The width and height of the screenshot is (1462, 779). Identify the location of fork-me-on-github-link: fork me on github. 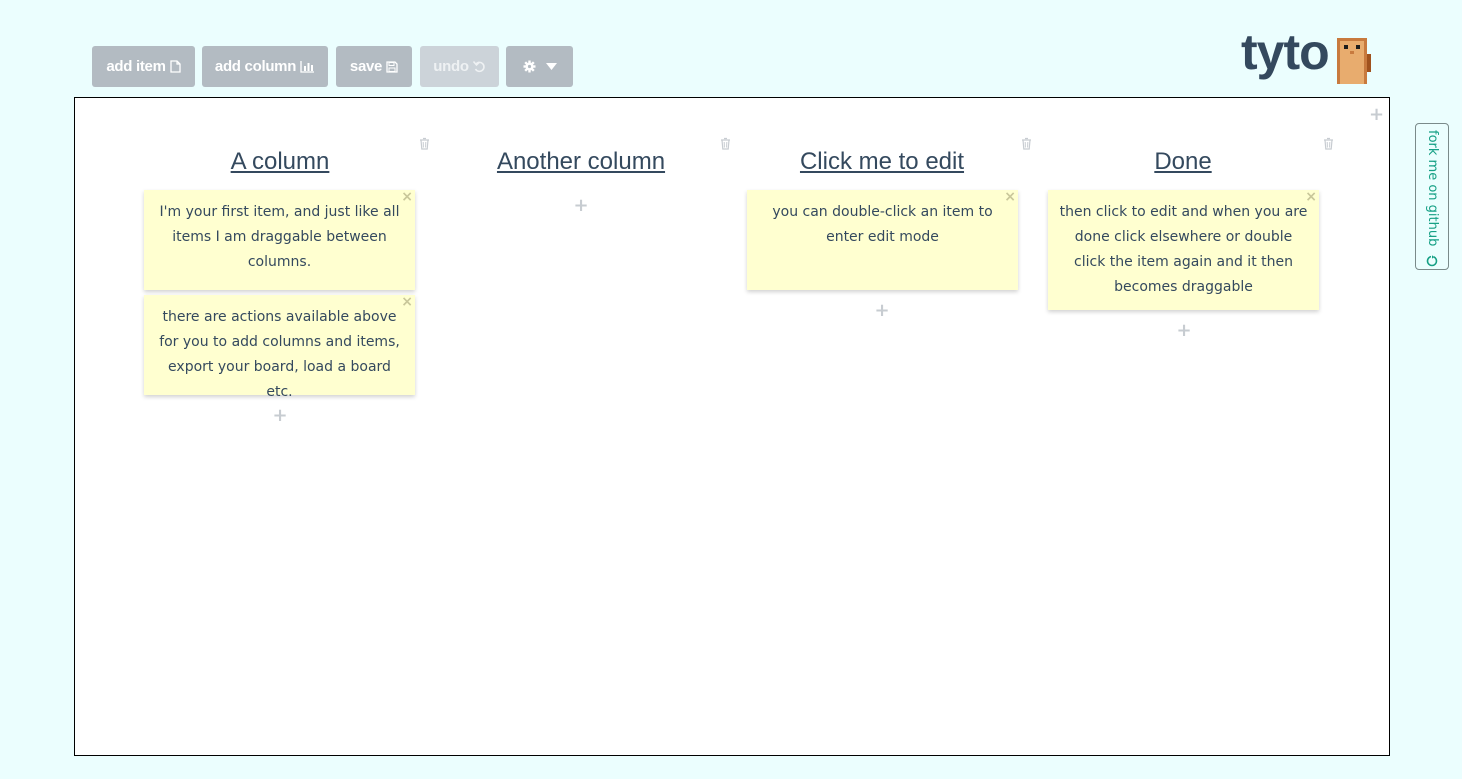
(1432, 196).